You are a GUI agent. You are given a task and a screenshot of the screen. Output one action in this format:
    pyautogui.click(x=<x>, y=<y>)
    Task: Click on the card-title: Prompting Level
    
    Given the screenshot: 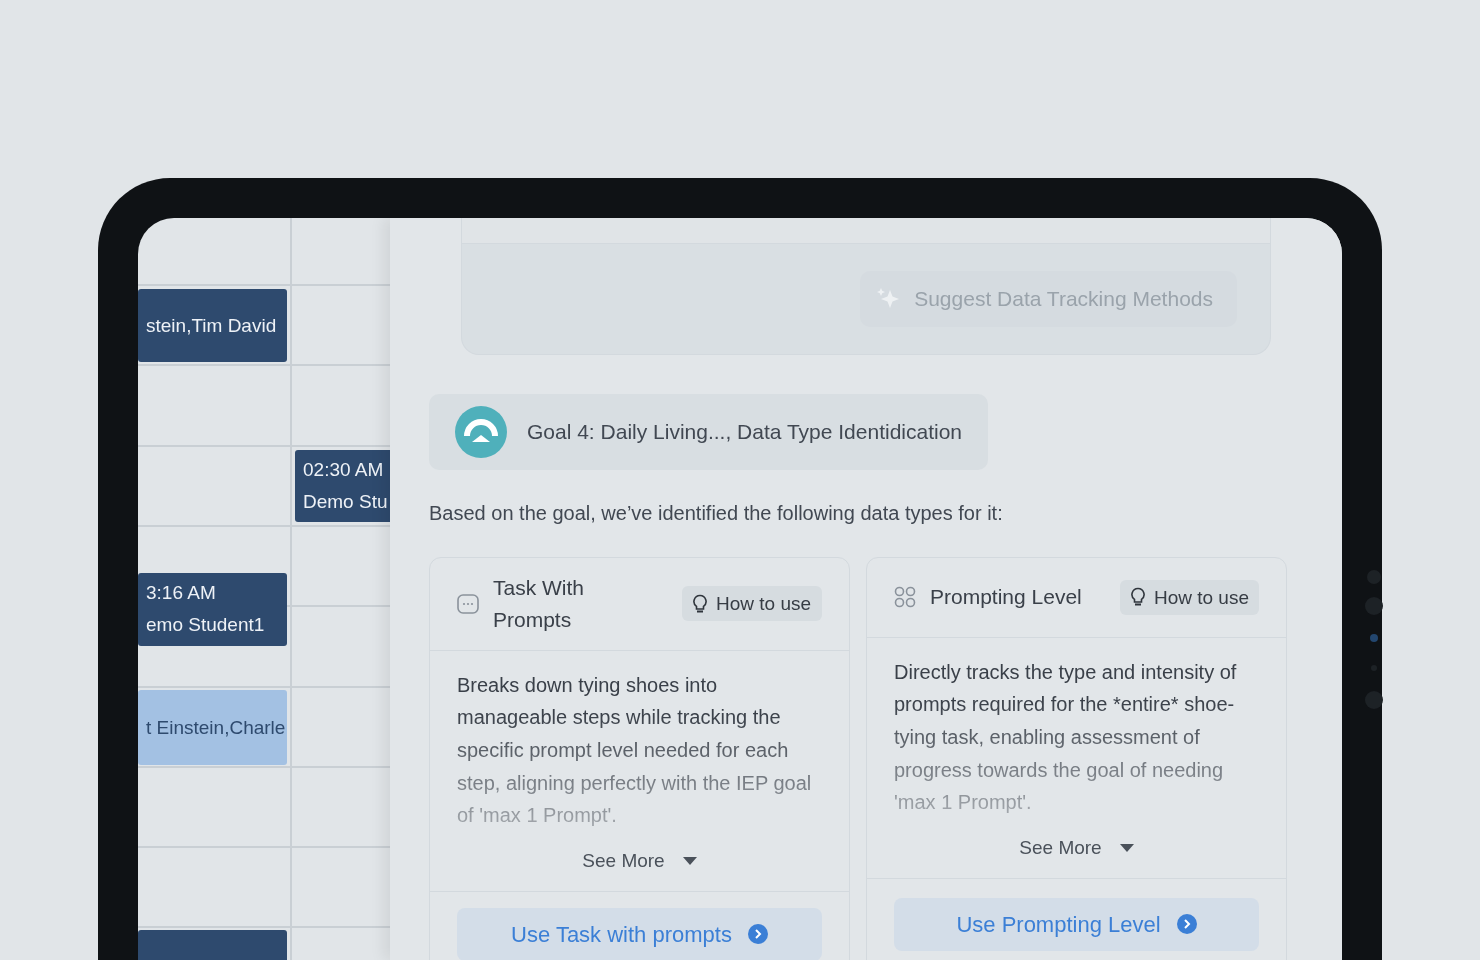 What is the action you would take?
    pyautogui.click(x=1006, y=597)
    